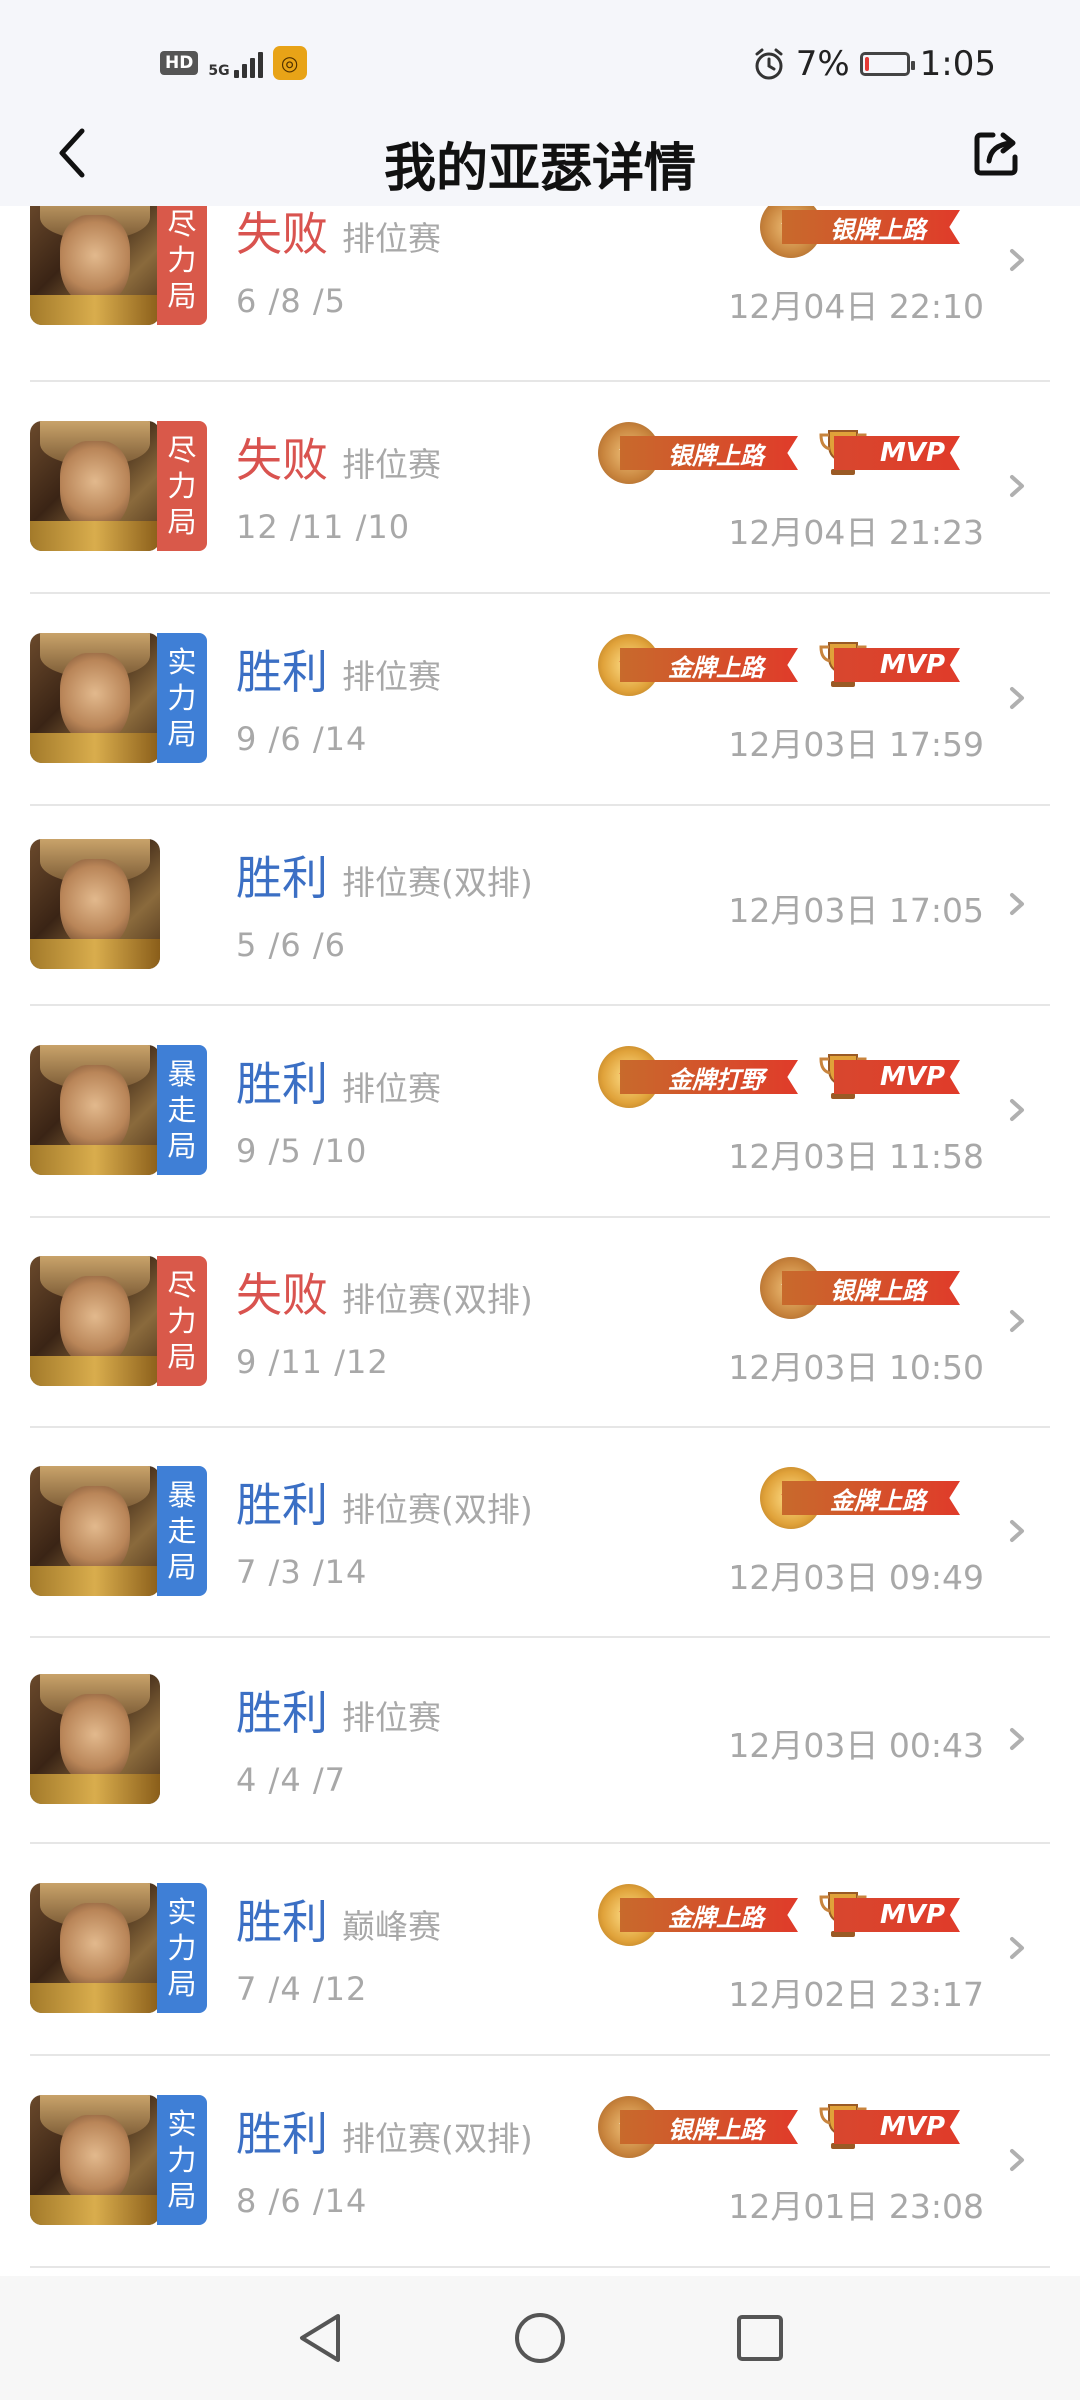 This screenshot has width=1080, height=2400. I want to click on page-header: 我的亚瑟详情, so click(540, 153).